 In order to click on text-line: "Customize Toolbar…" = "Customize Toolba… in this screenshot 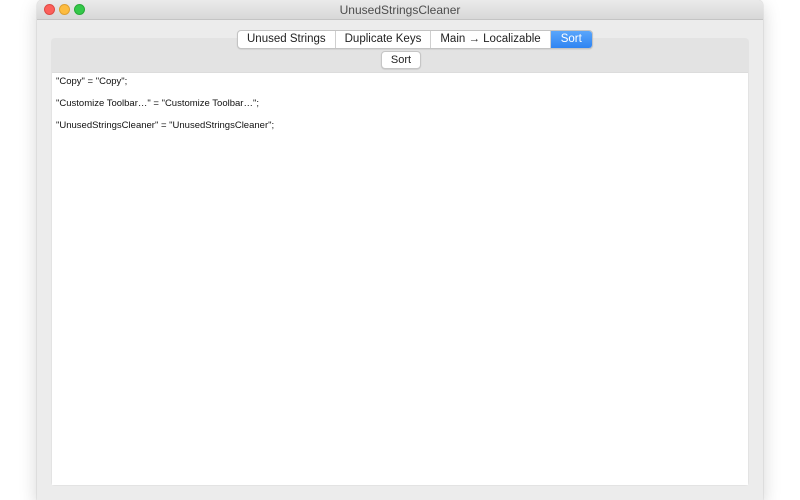, I will do `click(157, 103)`.